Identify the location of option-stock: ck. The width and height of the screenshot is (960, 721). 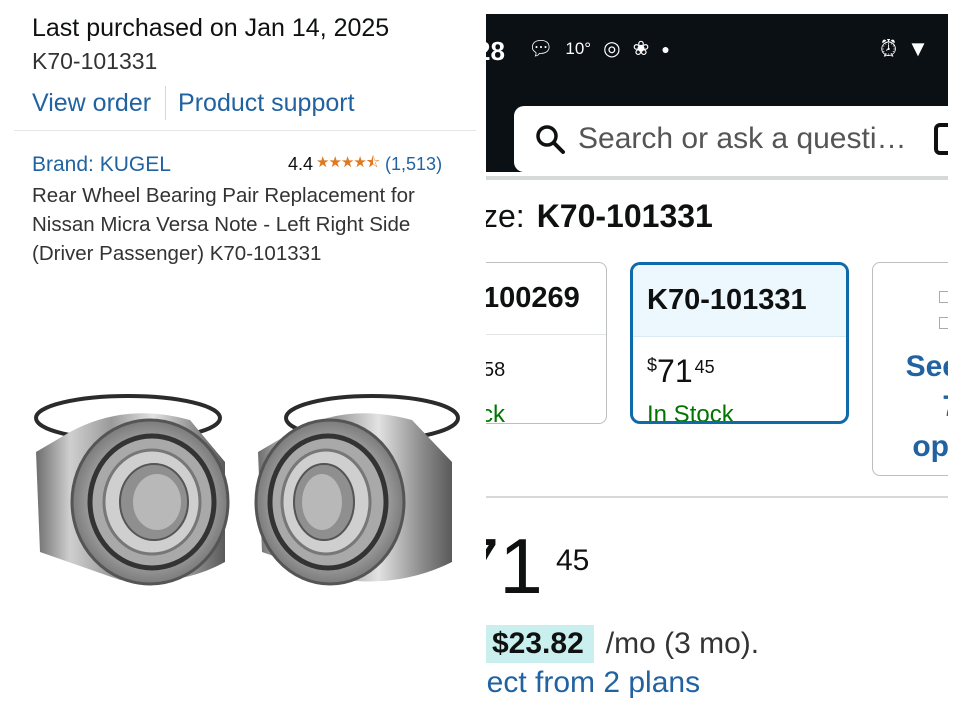
(495, 412).